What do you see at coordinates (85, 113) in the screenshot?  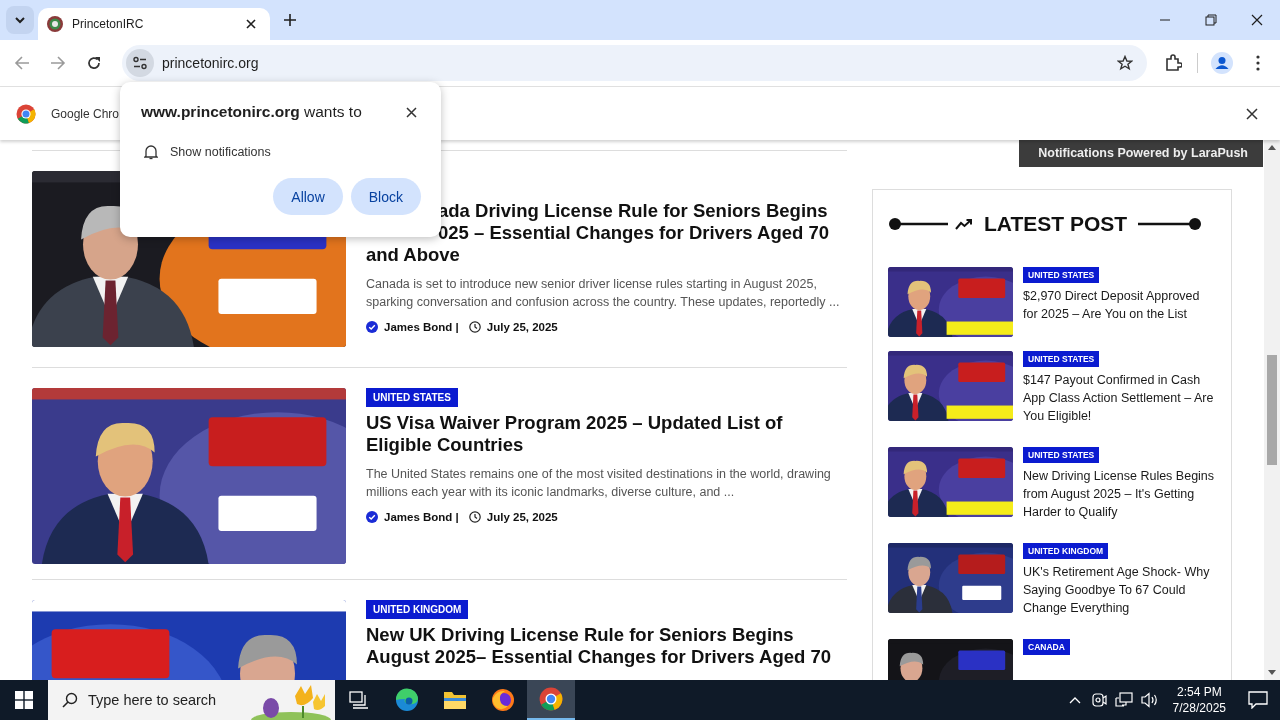 I see `infobar-text: Google Chro` at bounding box center [85, 113].